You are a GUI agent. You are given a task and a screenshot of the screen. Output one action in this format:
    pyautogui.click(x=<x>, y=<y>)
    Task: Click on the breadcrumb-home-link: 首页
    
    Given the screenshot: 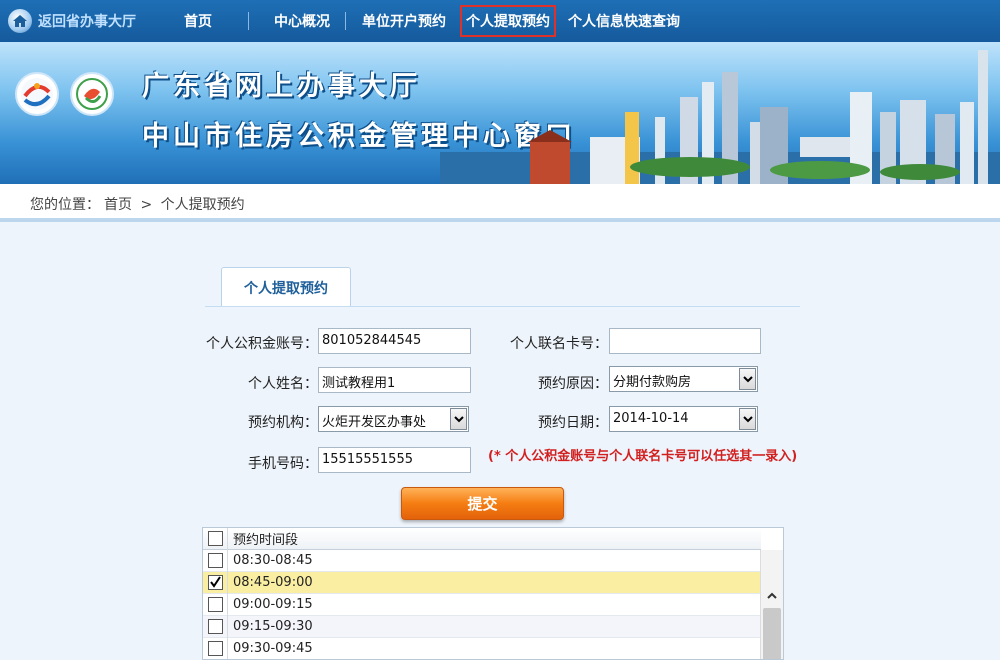 What is the action you would take?
    pyautogui.click(x=118, y=205)
    